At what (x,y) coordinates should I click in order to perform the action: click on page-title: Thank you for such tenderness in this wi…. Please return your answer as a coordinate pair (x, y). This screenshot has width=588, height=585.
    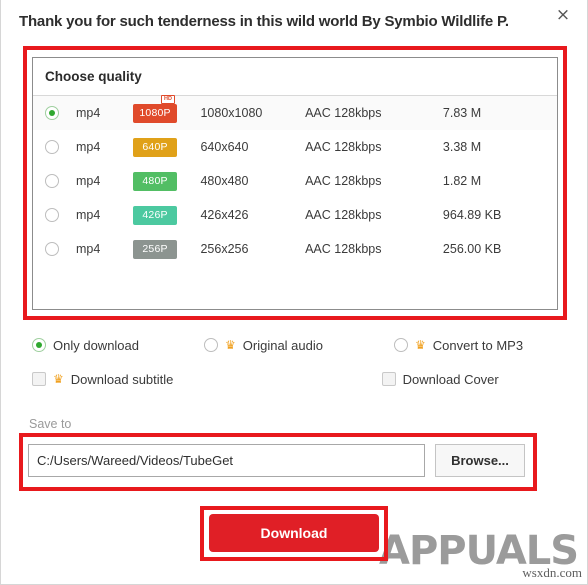
    Looking at the image, I should click on (264, 21).